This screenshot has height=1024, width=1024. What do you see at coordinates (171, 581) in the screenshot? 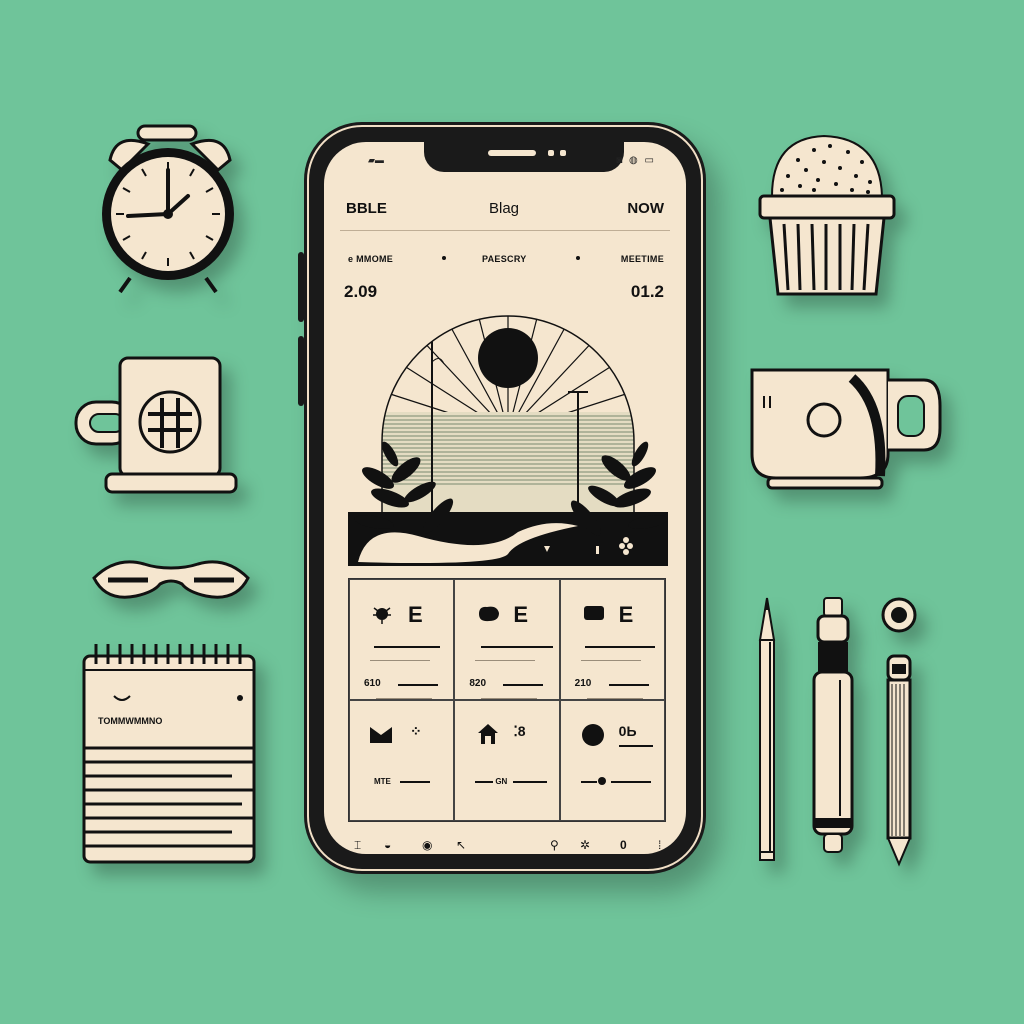
I see `glasses-icon` at bounding box center [171, 581].